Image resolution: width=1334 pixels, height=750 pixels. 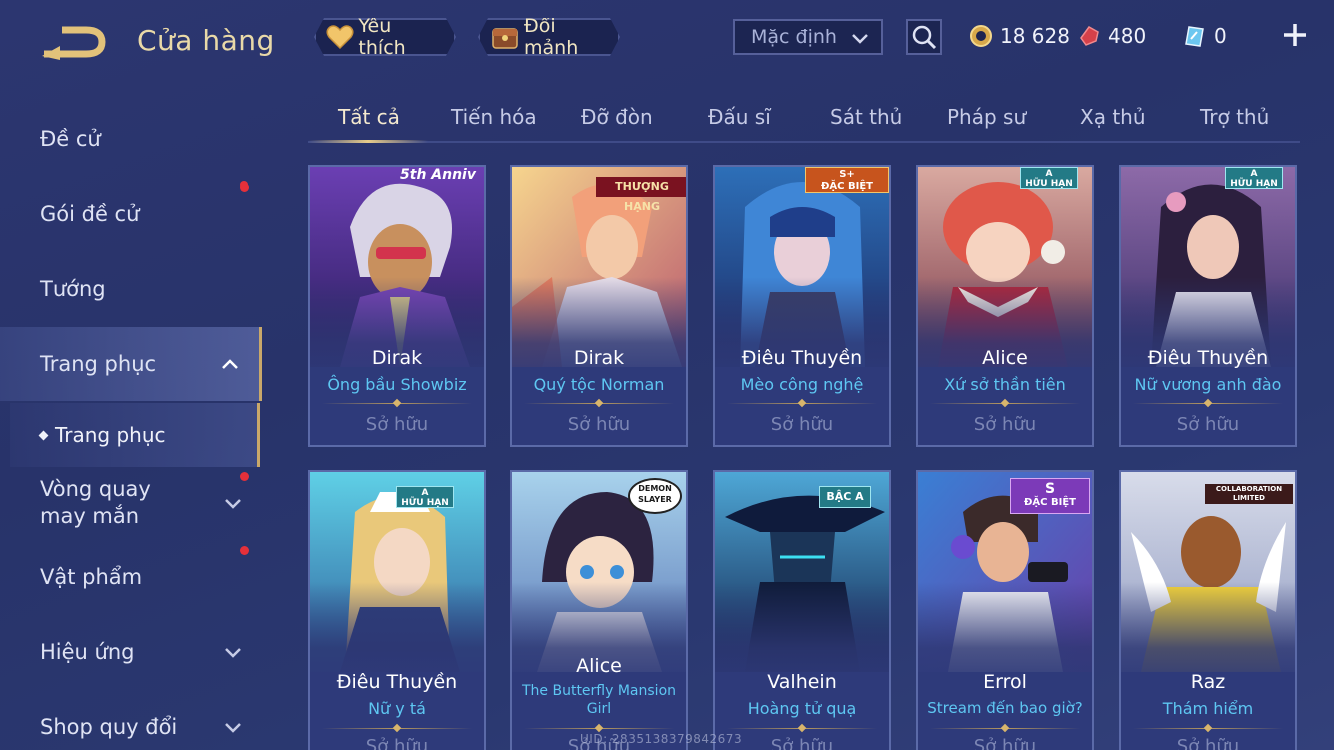 I want to click on sidebar-item-items: Vật phẩm, so click(x=131, y=577).